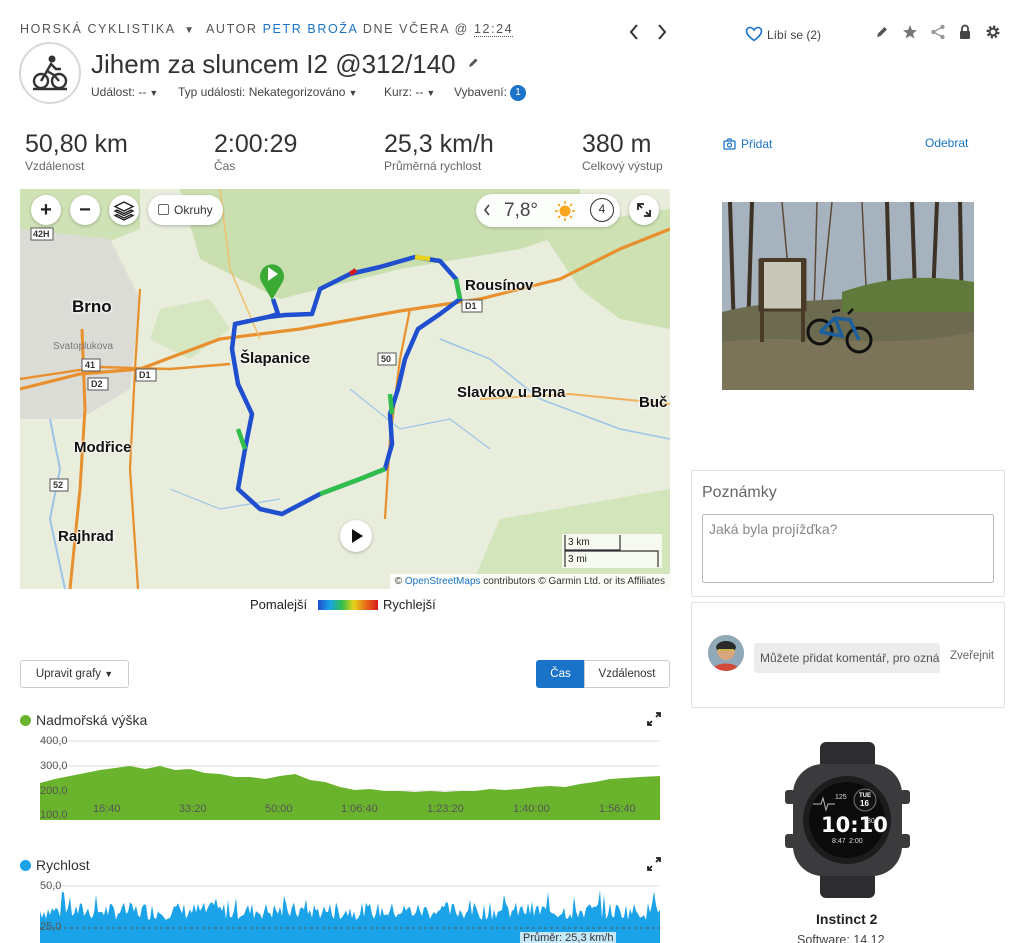 The image size is (1015, 943). Describe the element at coordinates (565, 213) in the screenshot. I see `sun-icon` at that location.